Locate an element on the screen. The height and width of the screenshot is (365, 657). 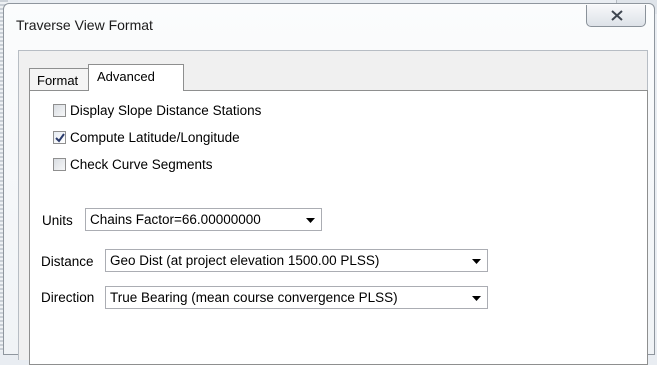
checkmark-icon is located at coordinates (60, 138).